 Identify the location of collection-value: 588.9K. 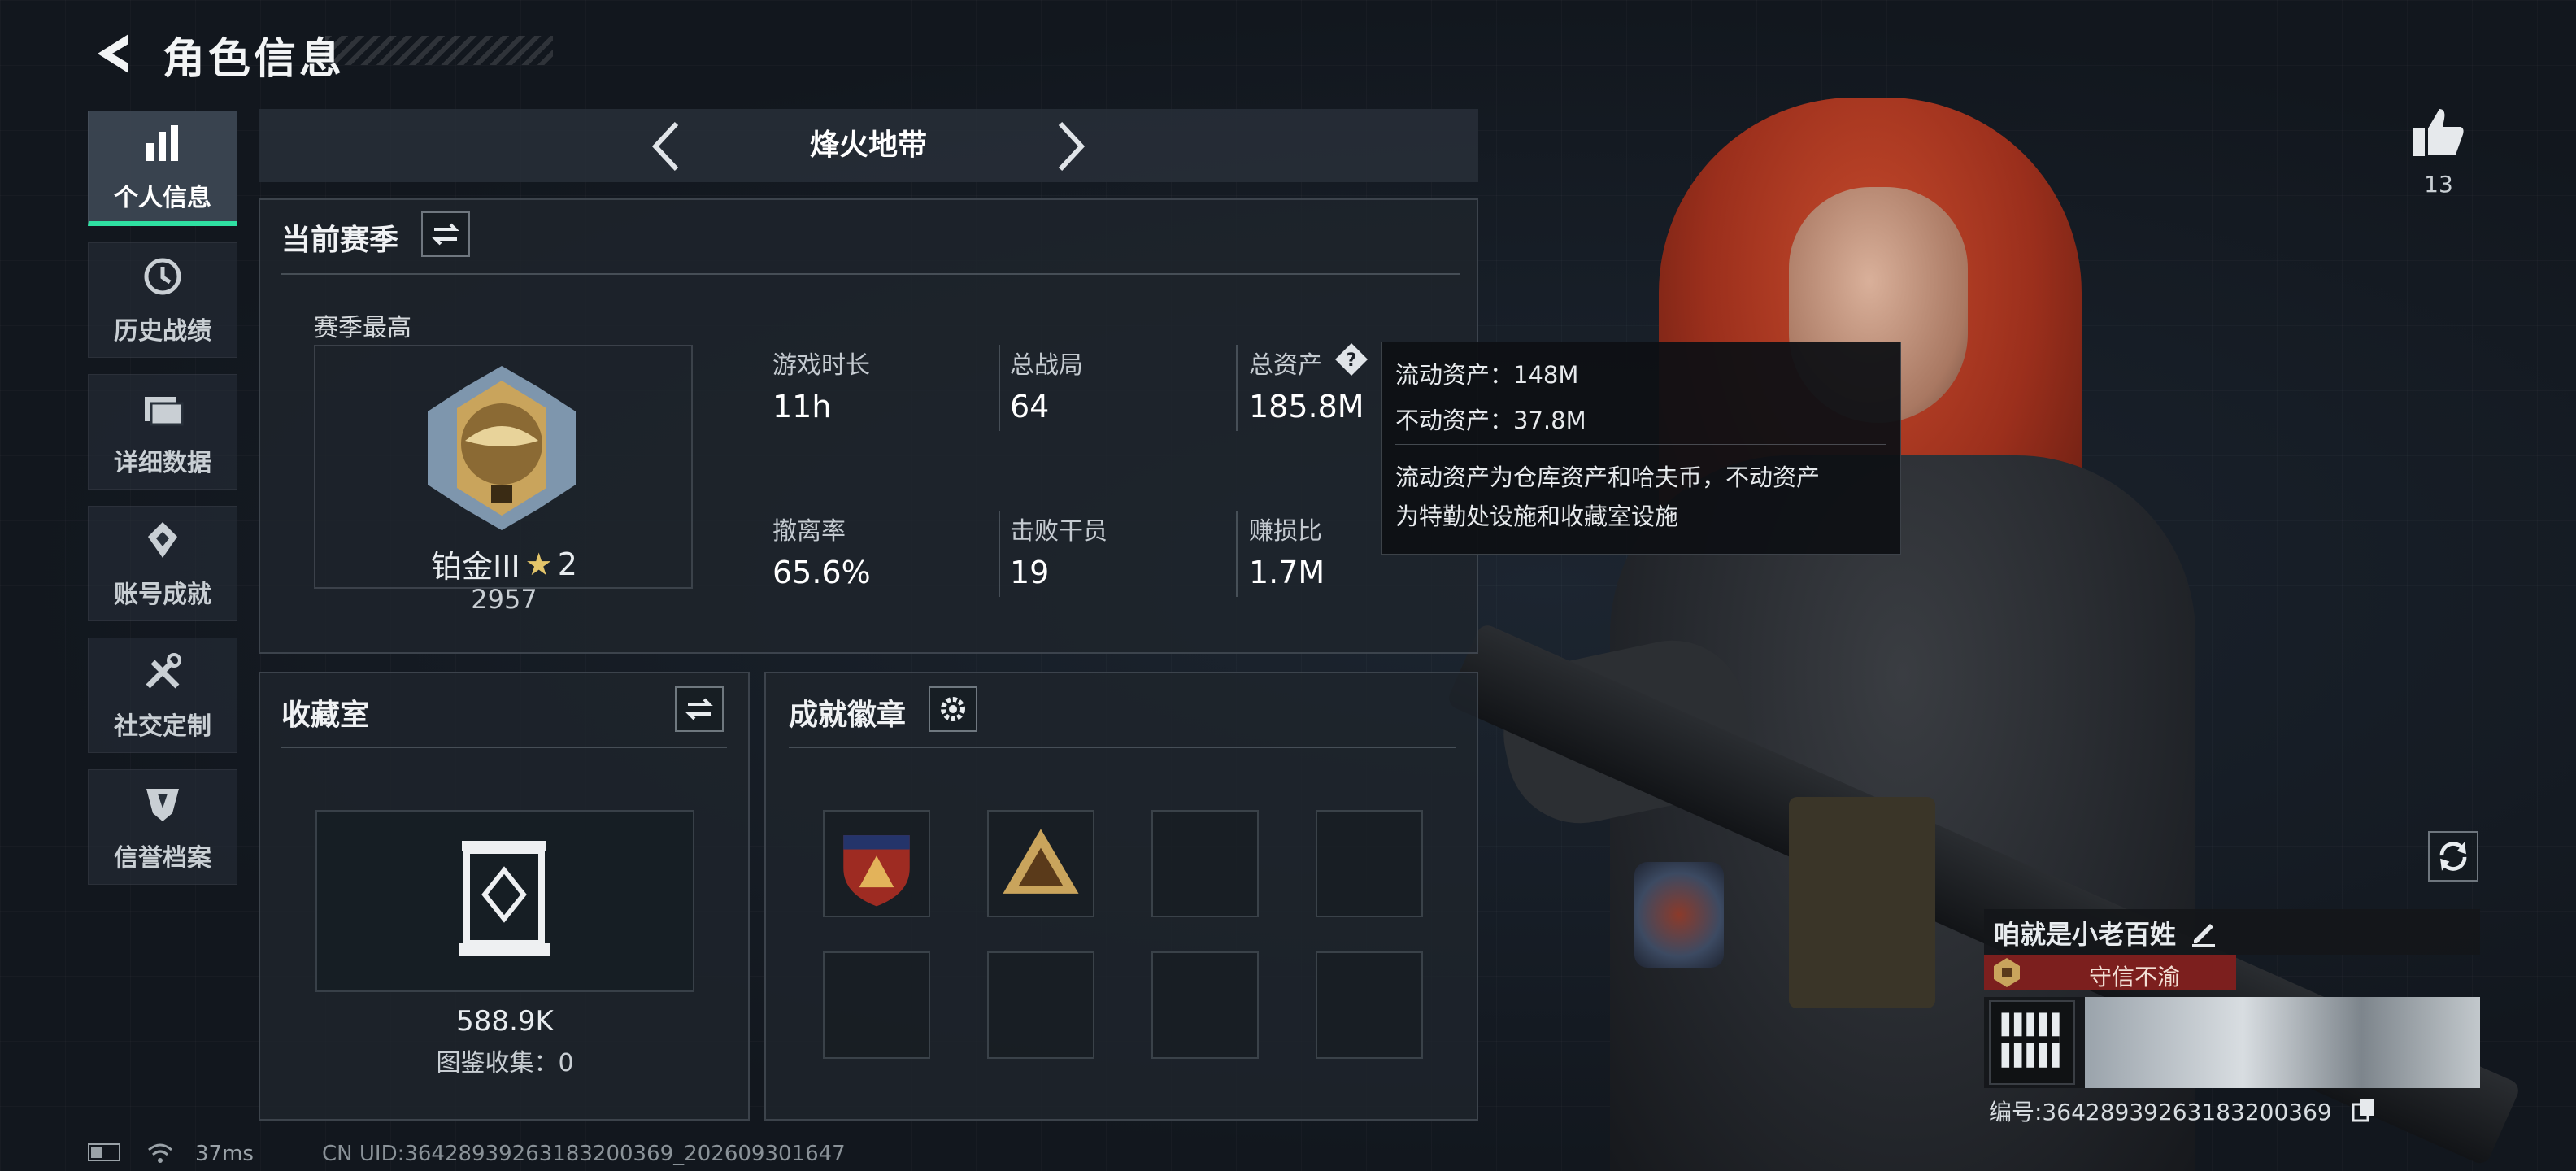
(505, 1021).